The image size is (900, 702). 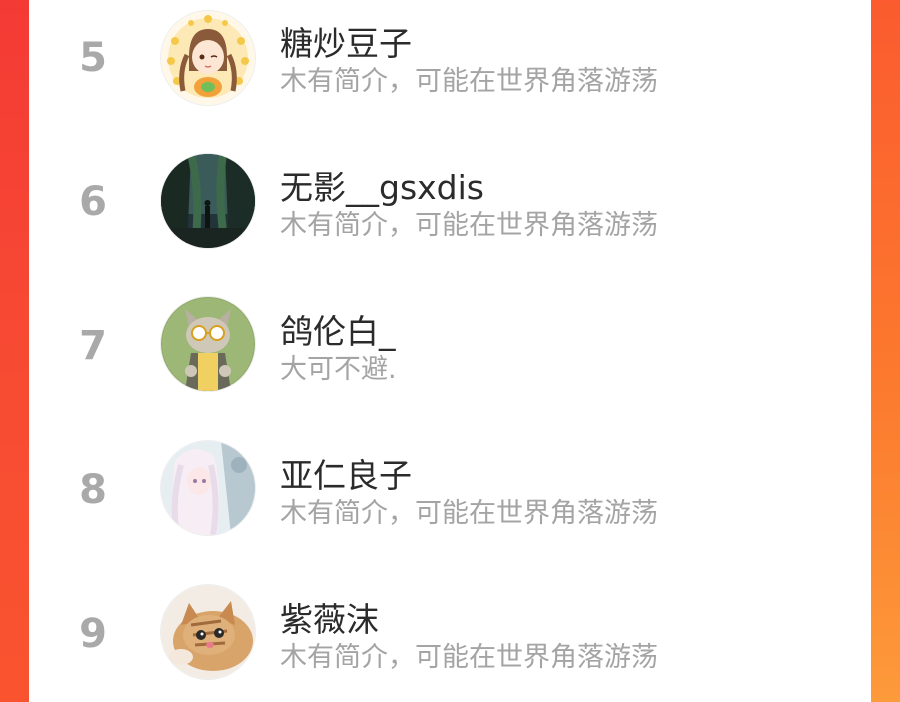 What do you see at coordinates (450, 58) in the screenshot?
I see `leaderboard-row: 5 糖炒豆子 木有简介，可能在世界角落游荡` at bounding box center [450, 58].